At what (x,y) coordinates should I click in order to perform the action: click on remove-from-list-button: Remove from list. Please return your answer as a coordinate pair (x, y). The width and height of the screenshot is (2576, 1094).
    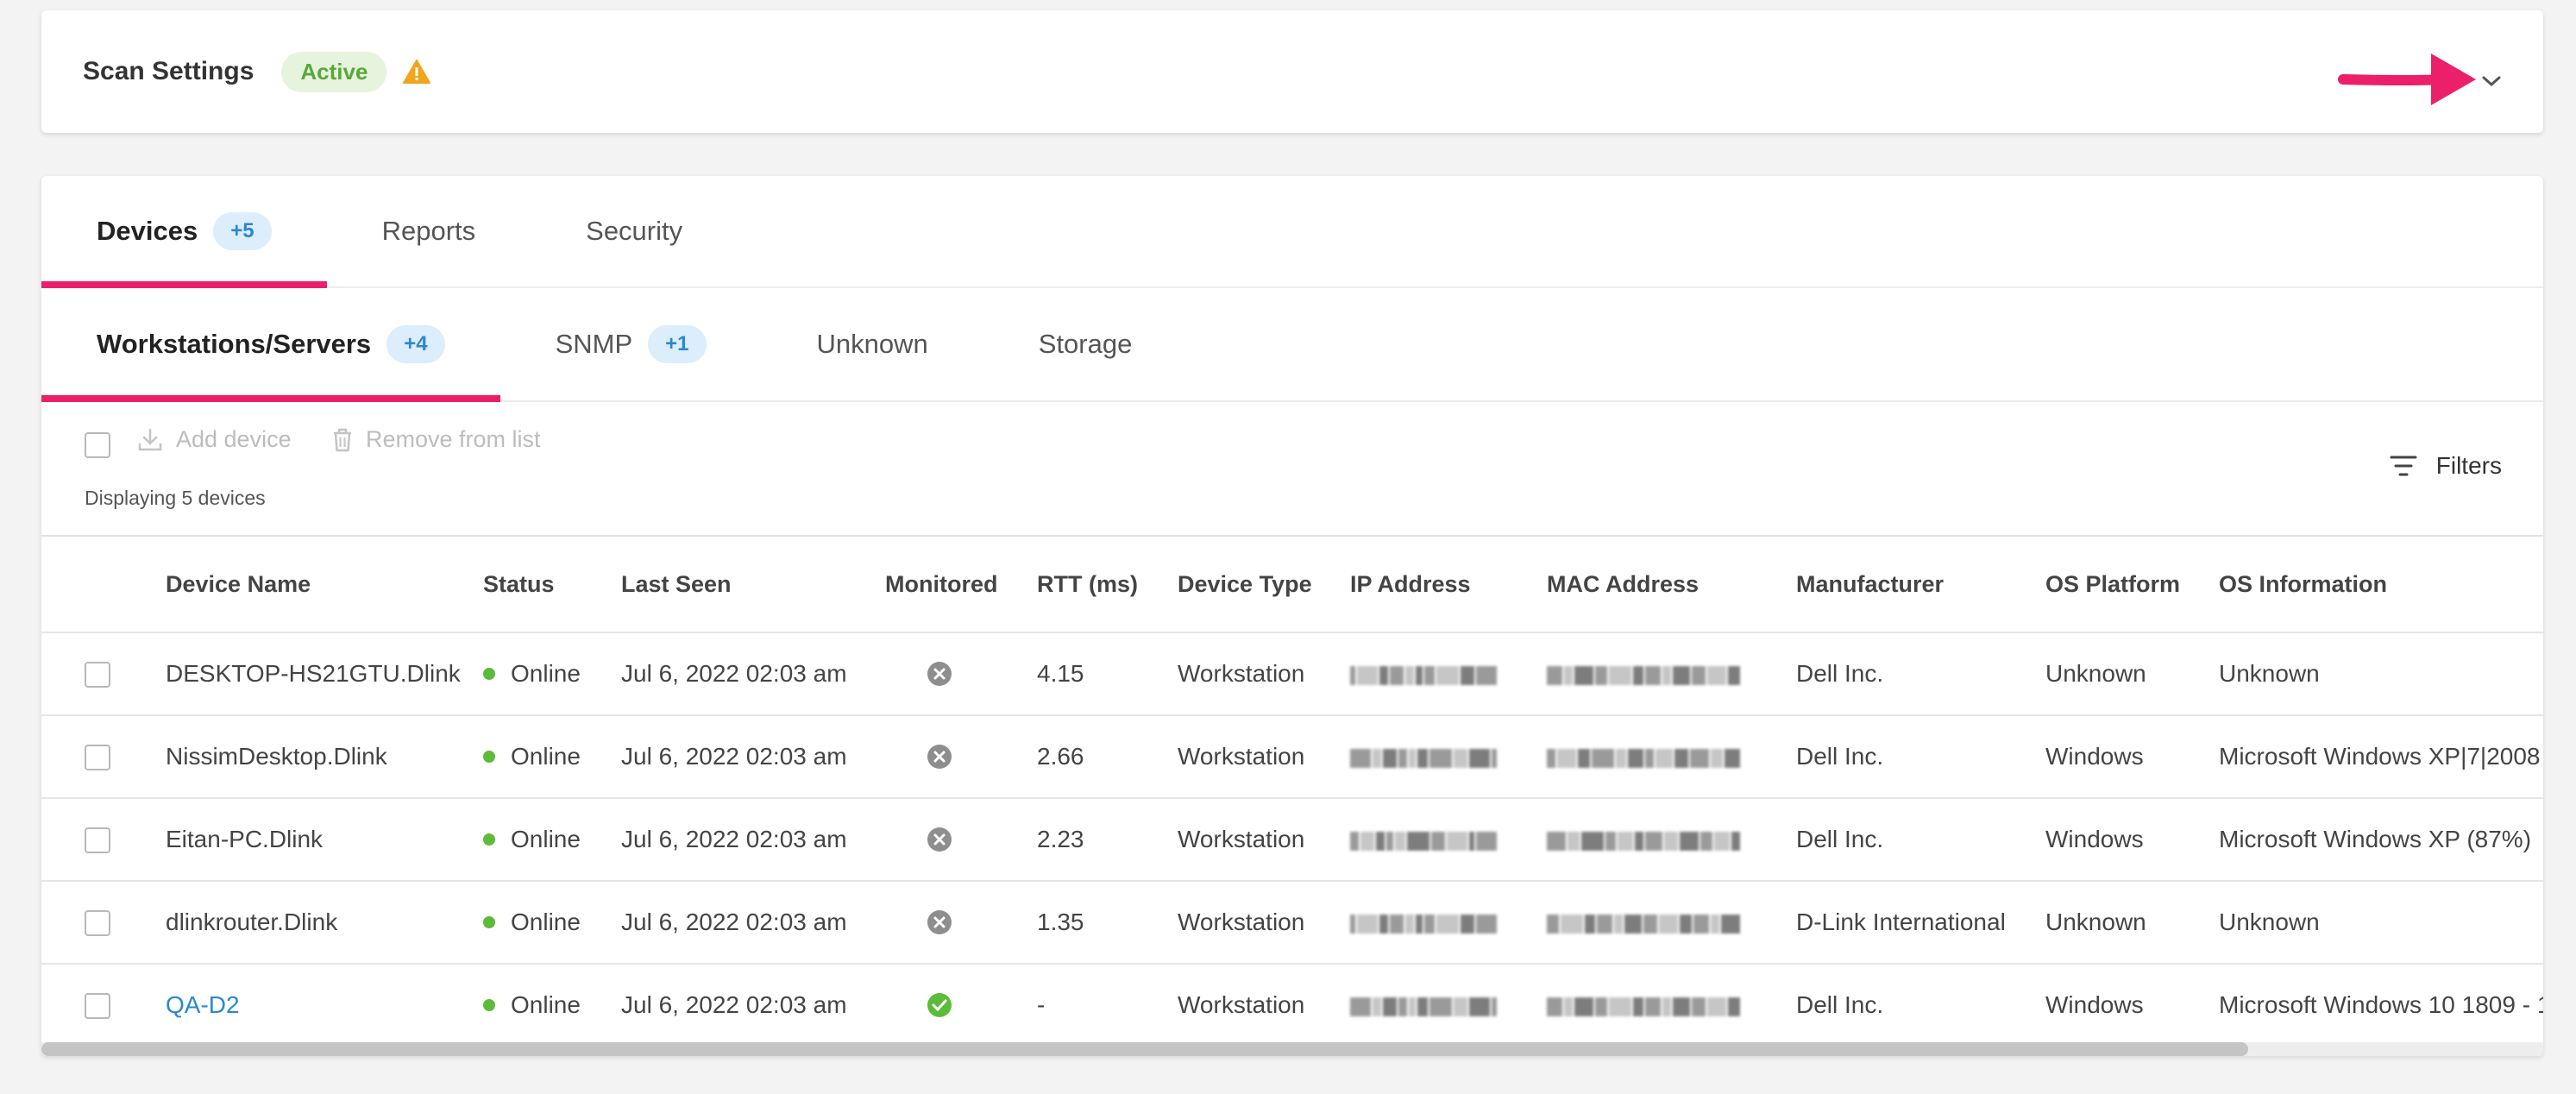
    Looking at the image, I should click on (436, 439).